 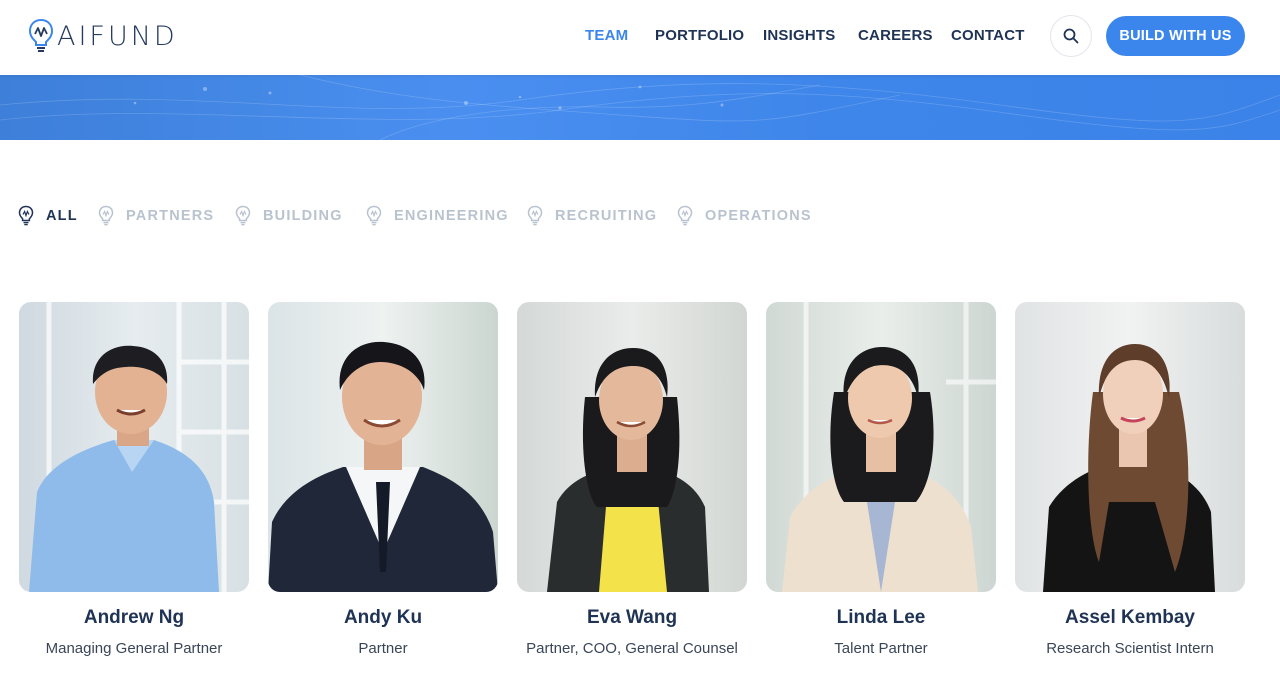 I want to click on portrait-andrew-ng, so click(x=134, y=447).